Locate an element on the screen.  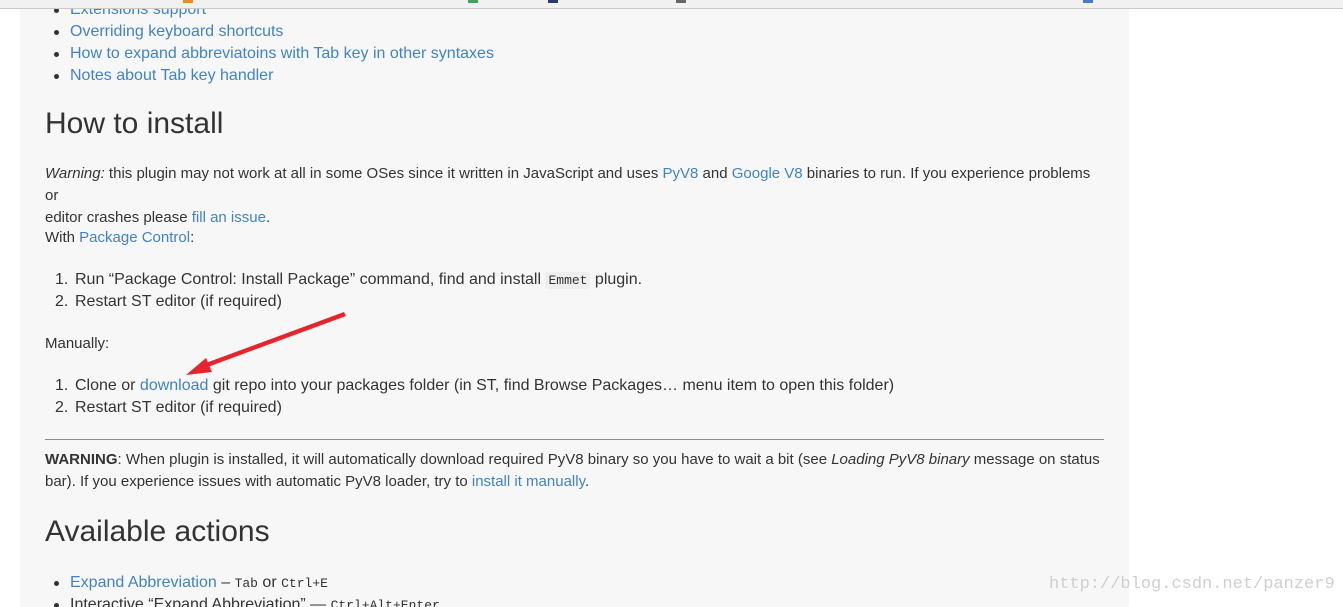
shortcut-ctrl-alt-enter: Ctrl+Alt+Enter is located at coordinates (385, 602).